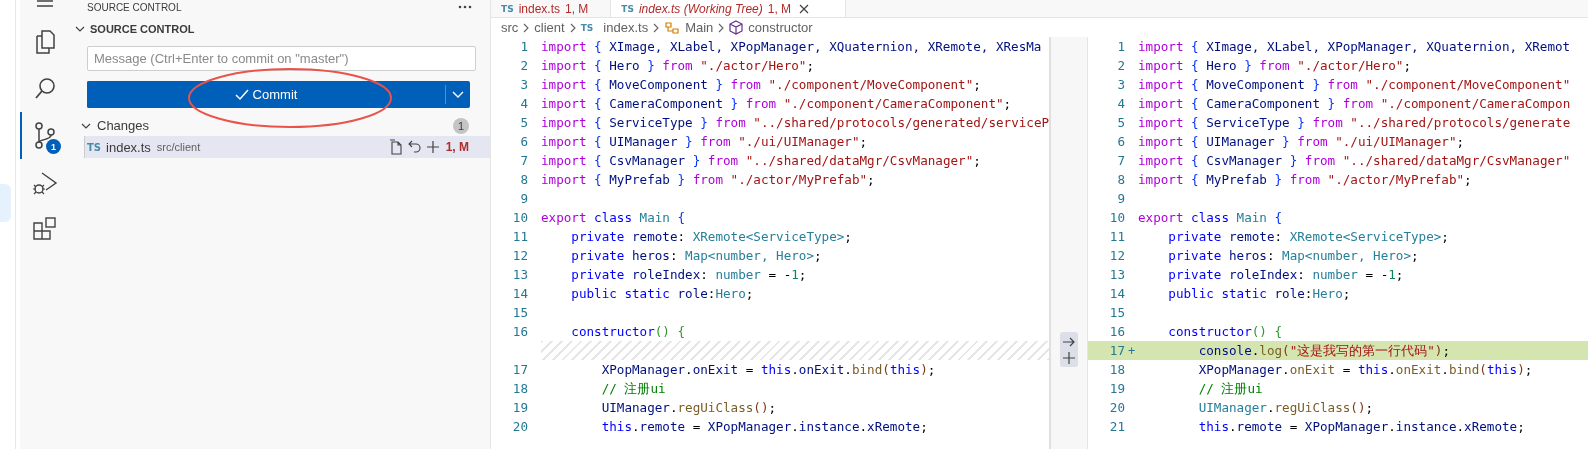 This screenshot has height=449, width=1588. What do you see at coordinates (1354, 47) in the screenshot?
I see `code-line: import { XImage, XLabel, XPopManager, XQuaternion, XRemot` at bounding box center [1354, 47].